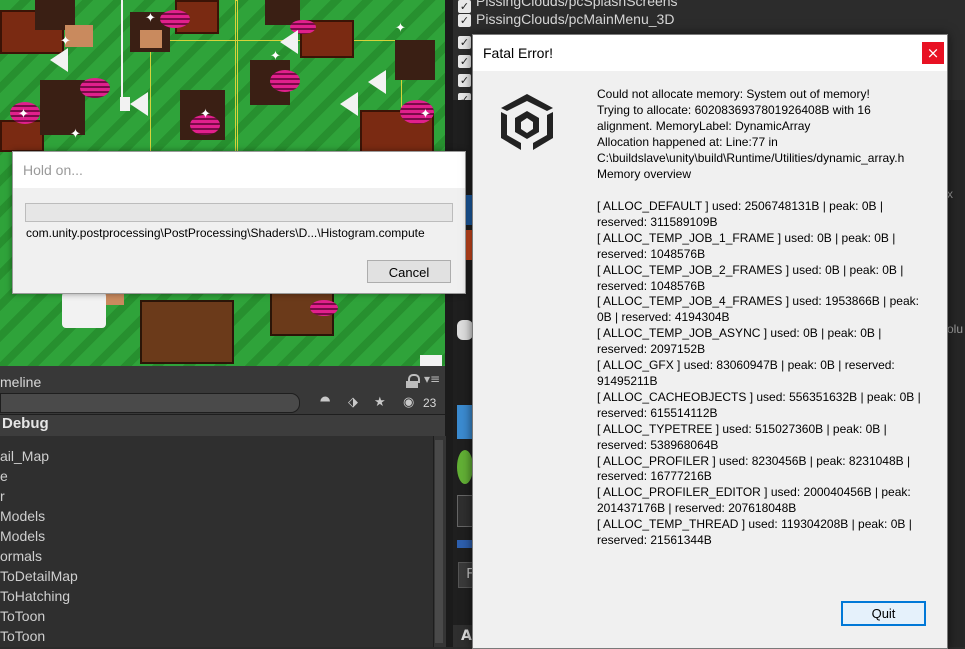 This screenshot has height=649, width=965. Describe the element at coordinates (222, 425) in the screenshot. I see `debug-header` at that location.